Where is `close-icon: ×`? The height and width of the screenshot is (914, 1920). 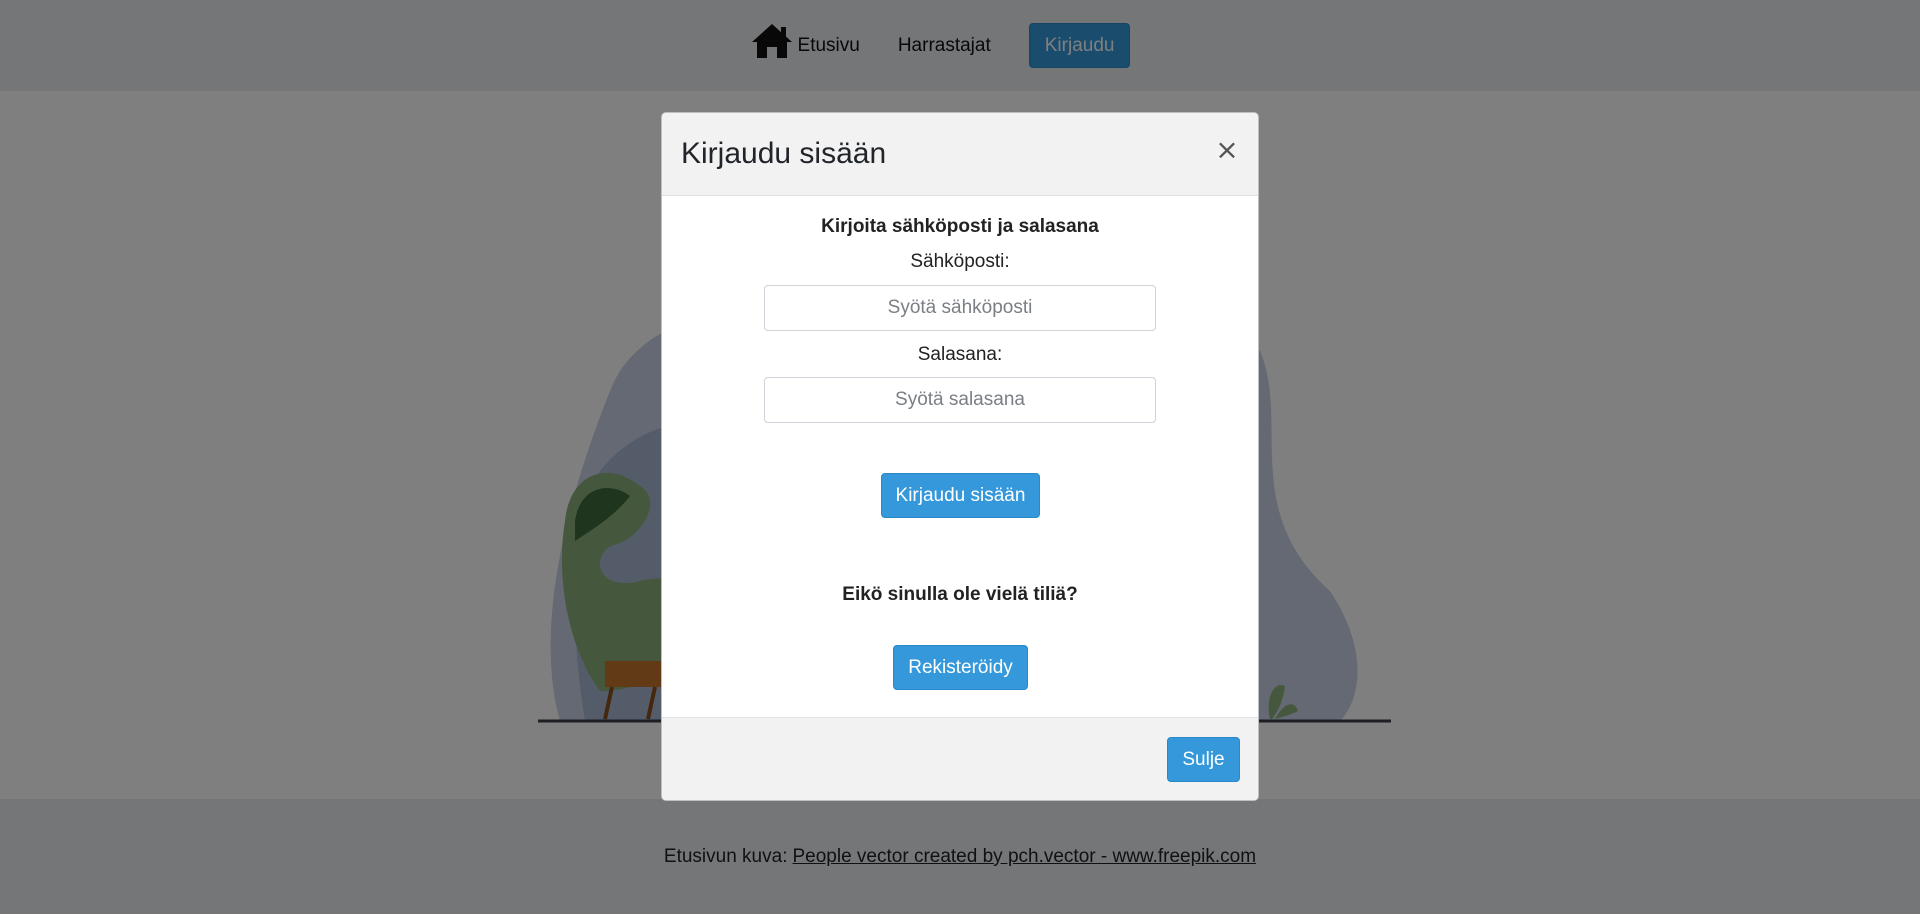
close-icon: × is located at coordinates (1227, 150).